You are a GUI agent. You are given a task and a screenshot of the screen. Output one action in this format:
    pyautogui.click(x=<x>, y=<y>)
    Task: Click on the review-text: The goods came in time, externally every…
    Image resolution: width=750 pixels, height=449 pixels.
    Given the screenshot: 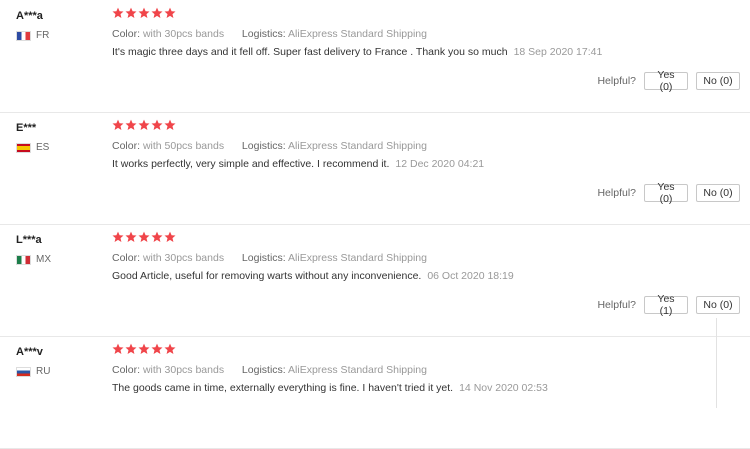 What is the action you would take?
    pyautogui.click(x=330, y=388)
    